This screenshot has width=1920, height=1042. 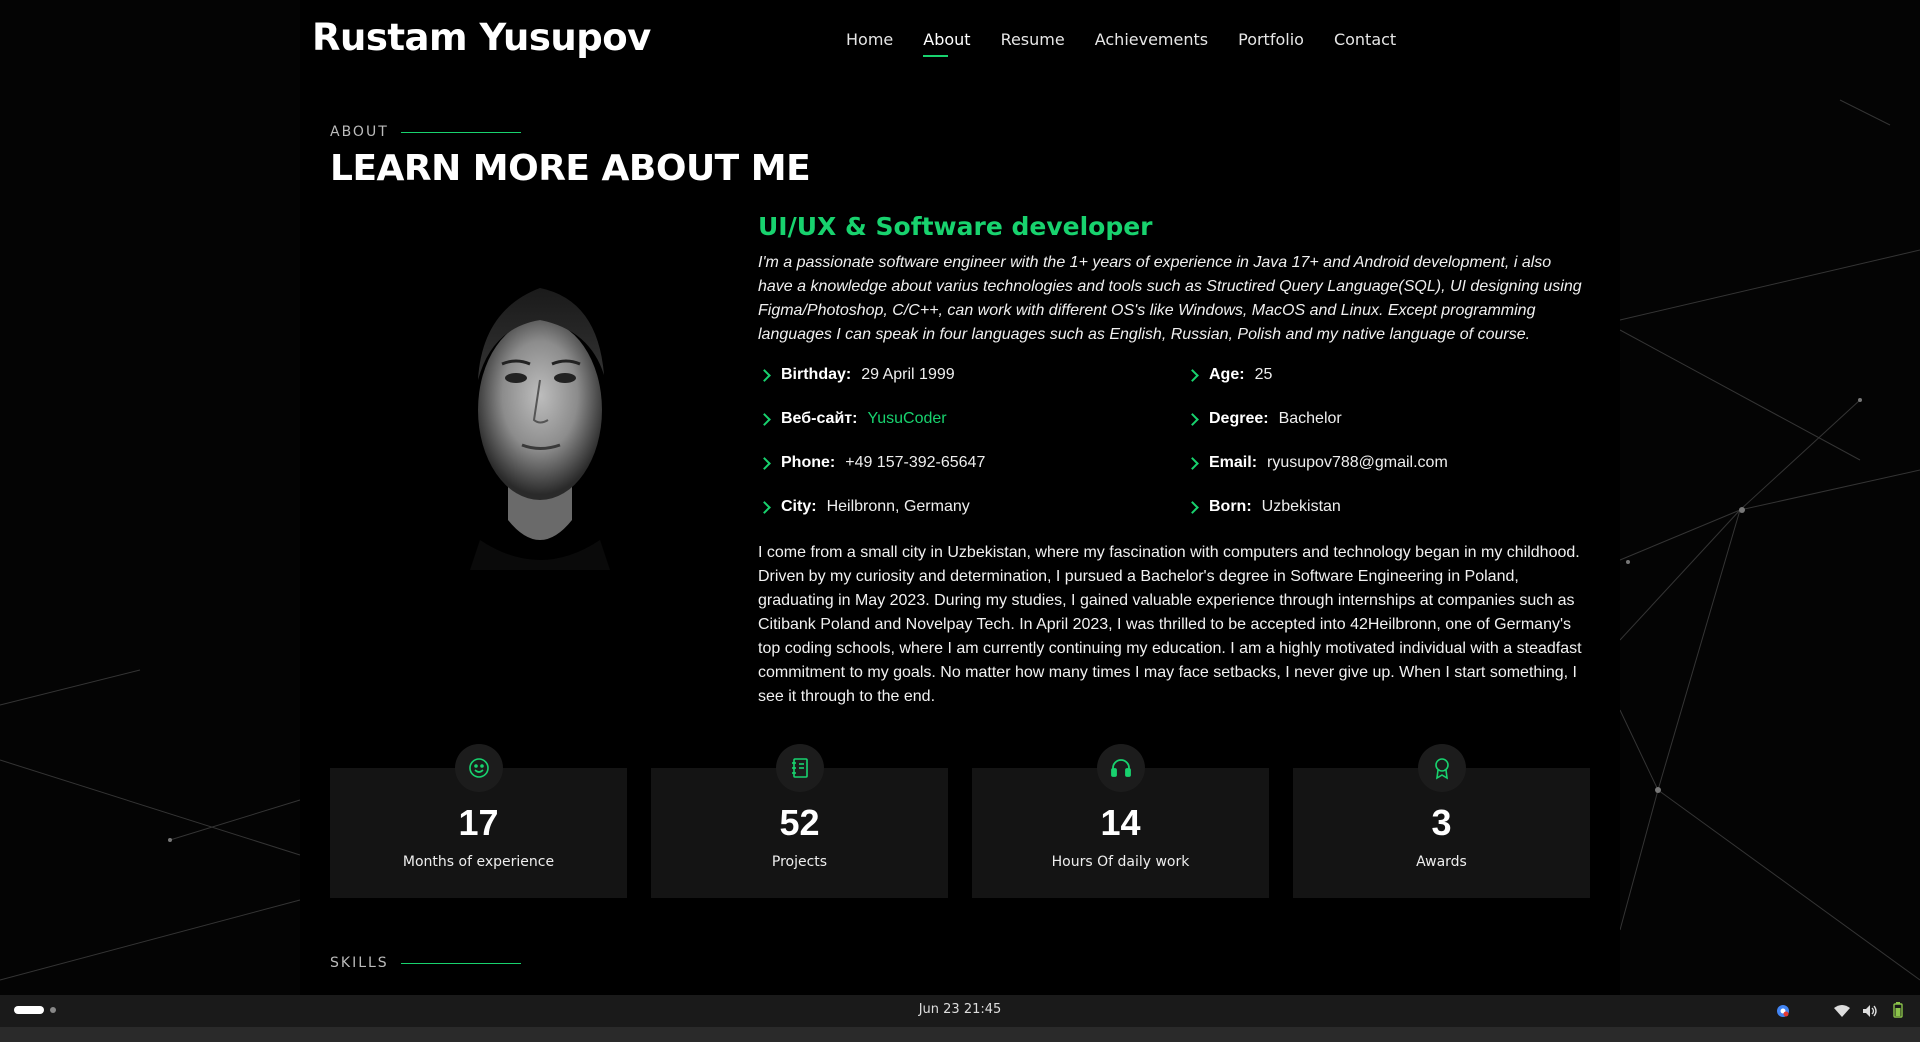 I want to click on fact-label: Degree:, so click(x=1239, y=418).